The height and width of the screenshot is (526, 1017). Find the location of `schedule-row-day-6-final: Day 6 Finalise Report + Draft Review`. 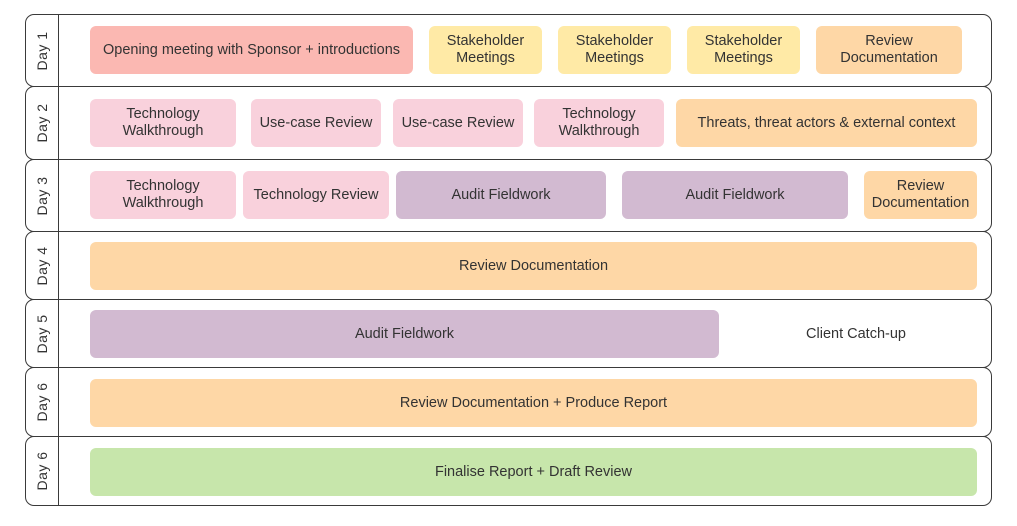

schedule-row-day-6-final: Day 6 Finalise Report + Draft Review is located at coordinates (508, 471).